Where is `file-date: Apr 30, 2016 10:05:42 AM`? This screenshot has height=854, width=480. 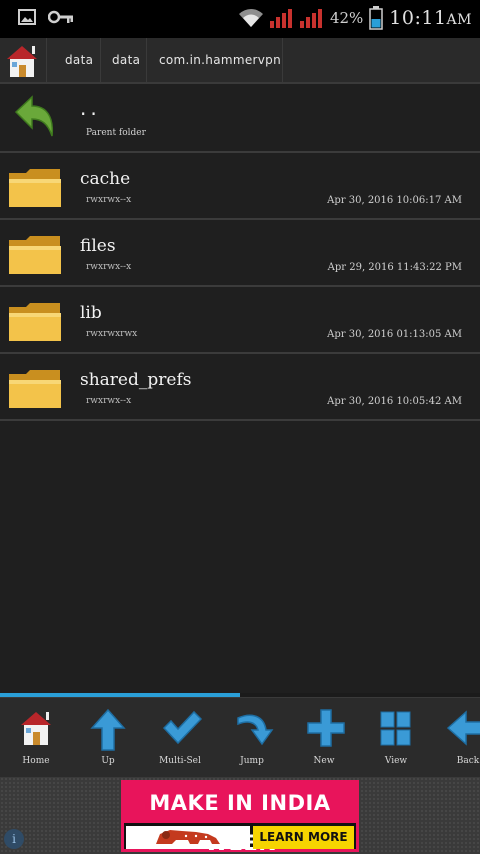
file-date: Apr 30, 2016 10:05:42 AM is located at coordinates (394, 401).